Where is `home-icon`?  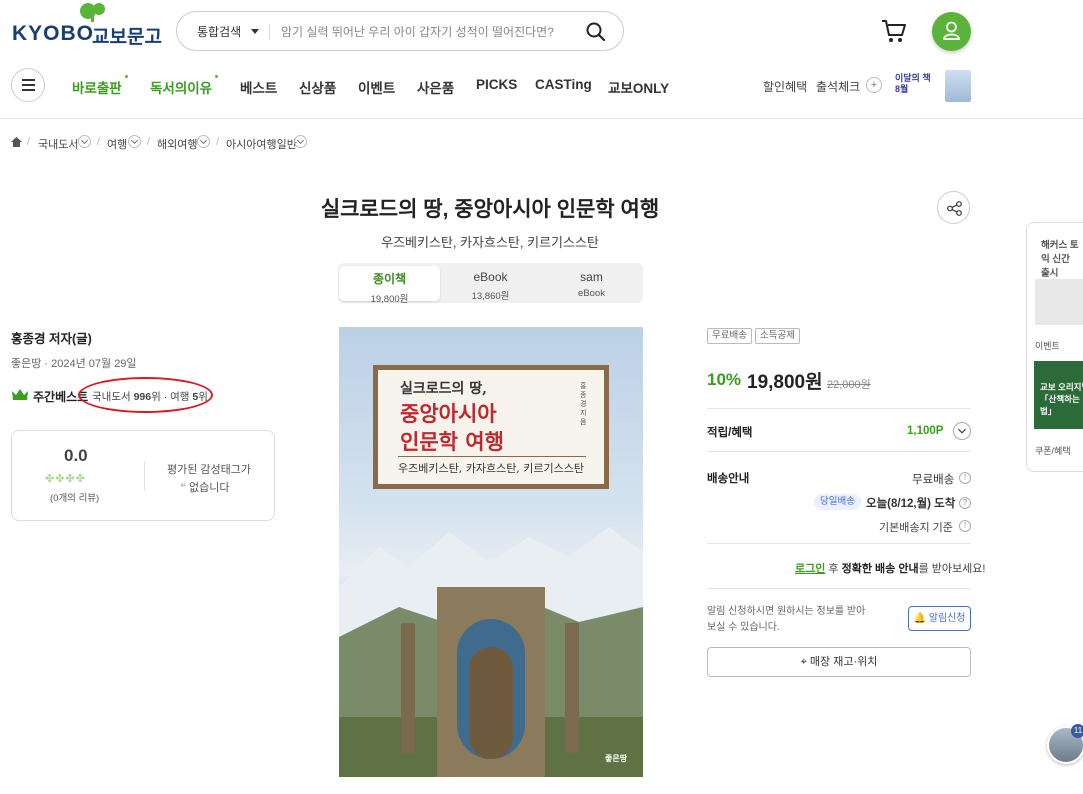
home-icon is located at coordinates (16, 142).